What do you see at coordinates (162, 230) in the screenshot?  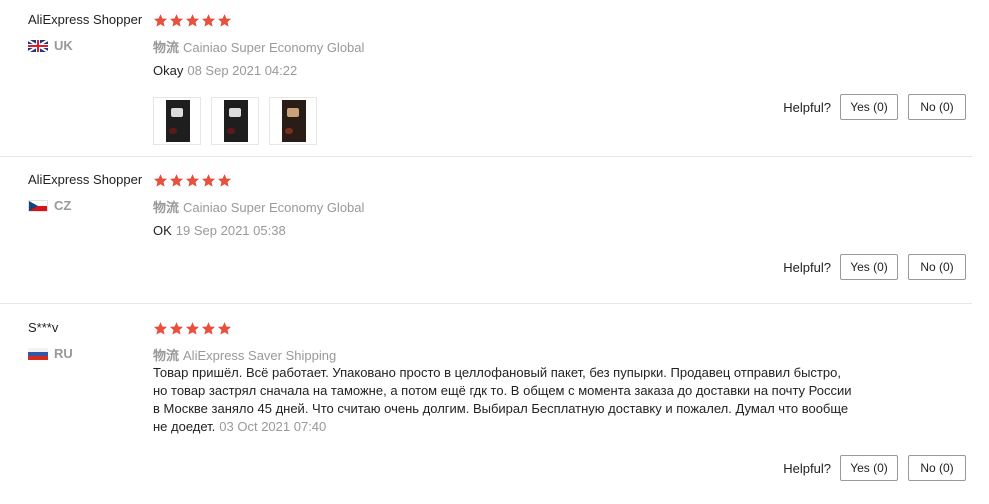 I see `review-text: OK` at bounding box center [162, 230].